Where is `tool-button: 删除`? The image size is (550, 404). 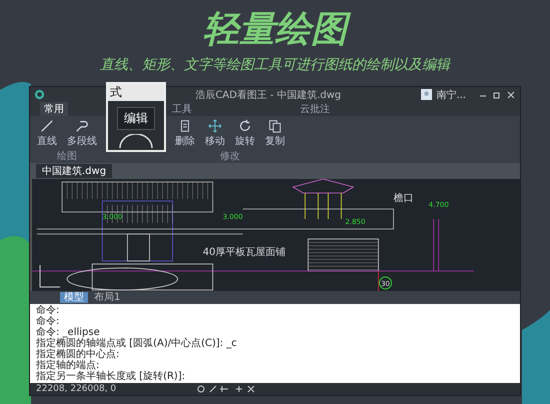 tool-button: 删除 is located at coordinates (185, 133).